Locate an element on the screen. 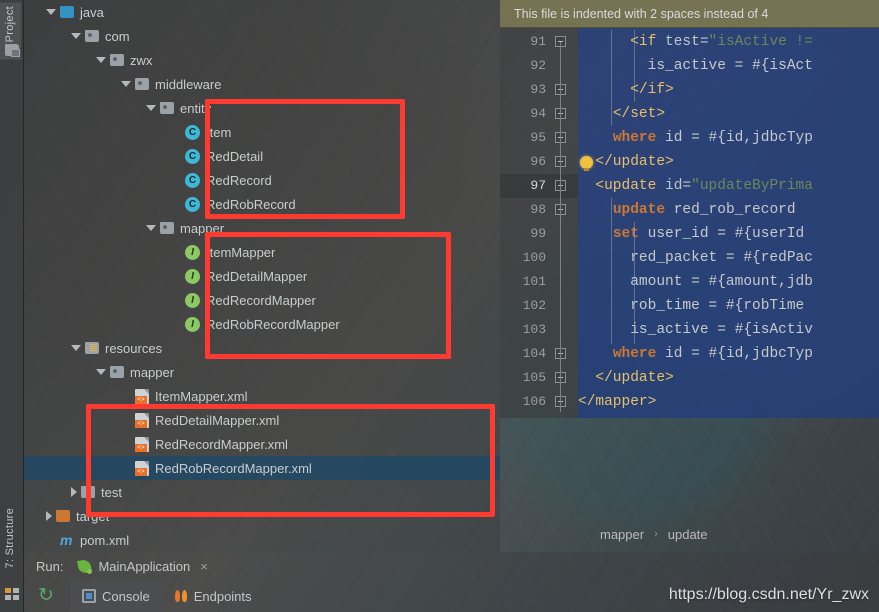 This screenshot has width=879, height=612. tree-row: middleware is located at coordinates (262, 84).